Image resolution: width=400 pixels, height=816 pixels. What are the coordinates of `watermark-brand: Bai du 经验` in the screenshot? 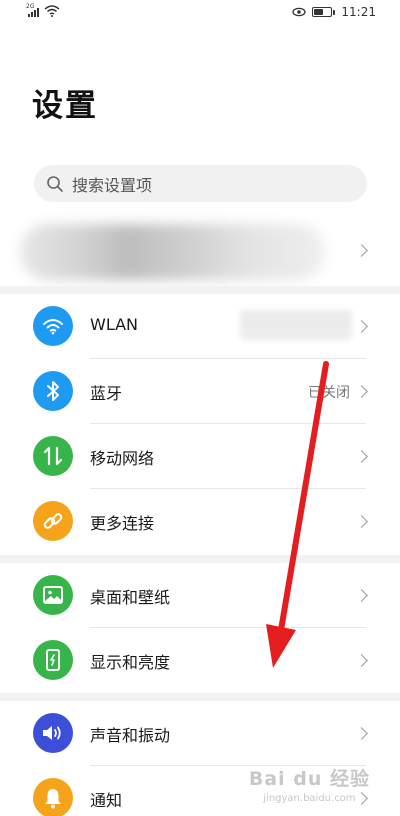 It's located at (309, 779).